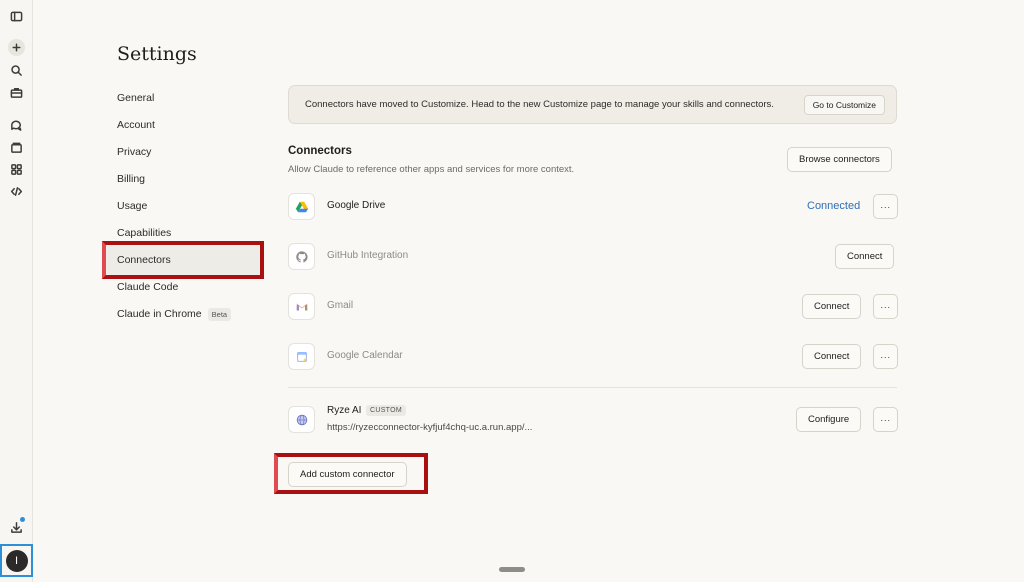 Image resolution: width=1024 pixels, height=582 pixels. I want to click on google-calendar-icon, so click(301, 356).